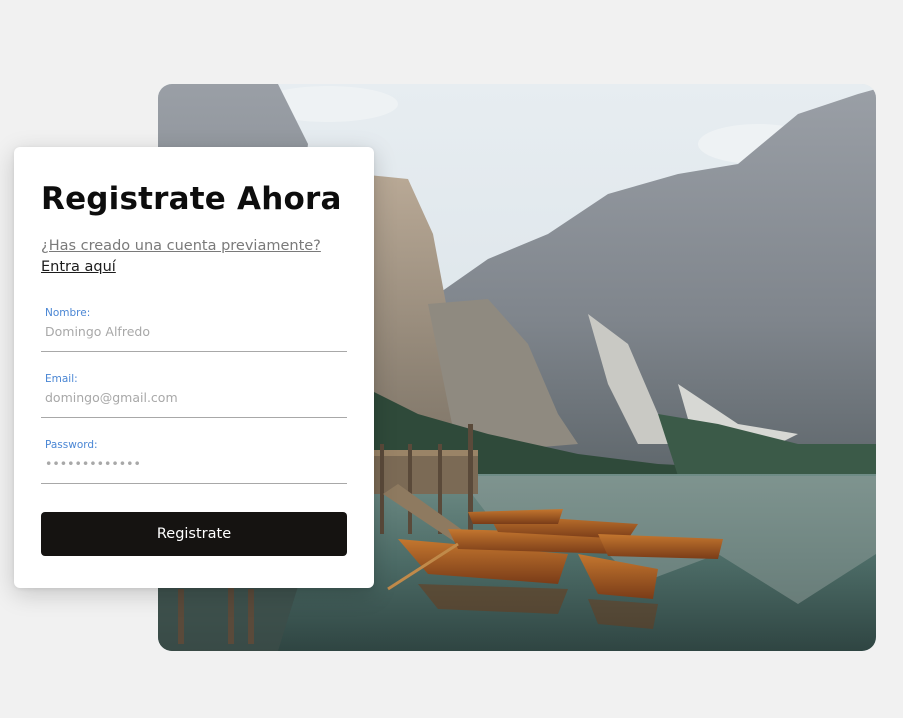 This screenshot has width=903, height=718. What do you see at coordinates (193, 397) in the screenshot?
I see `email-input` at bounding box center [193, 397].